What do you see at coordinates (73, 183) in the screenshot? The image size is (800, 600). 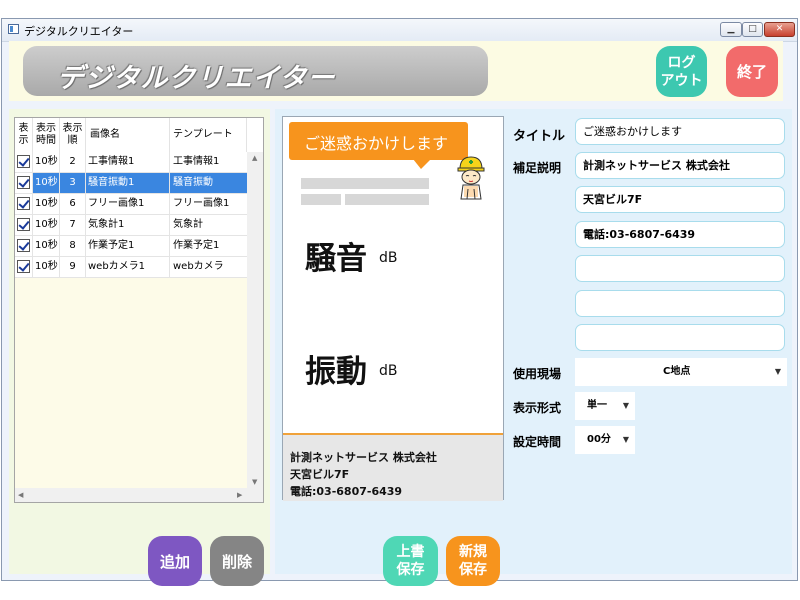 I see `row-order: 3` at bounding box center [73, 183].